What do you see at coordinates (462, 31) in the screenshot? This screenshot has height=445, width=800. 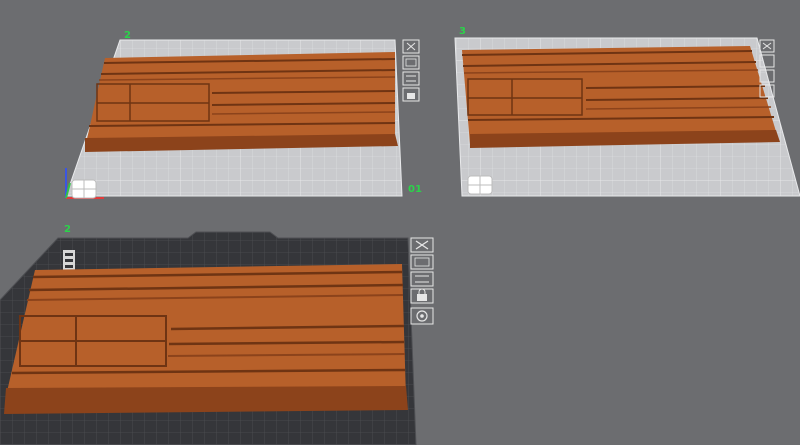 I see `plate-number-label: 3` at bounding box center [462, 31].